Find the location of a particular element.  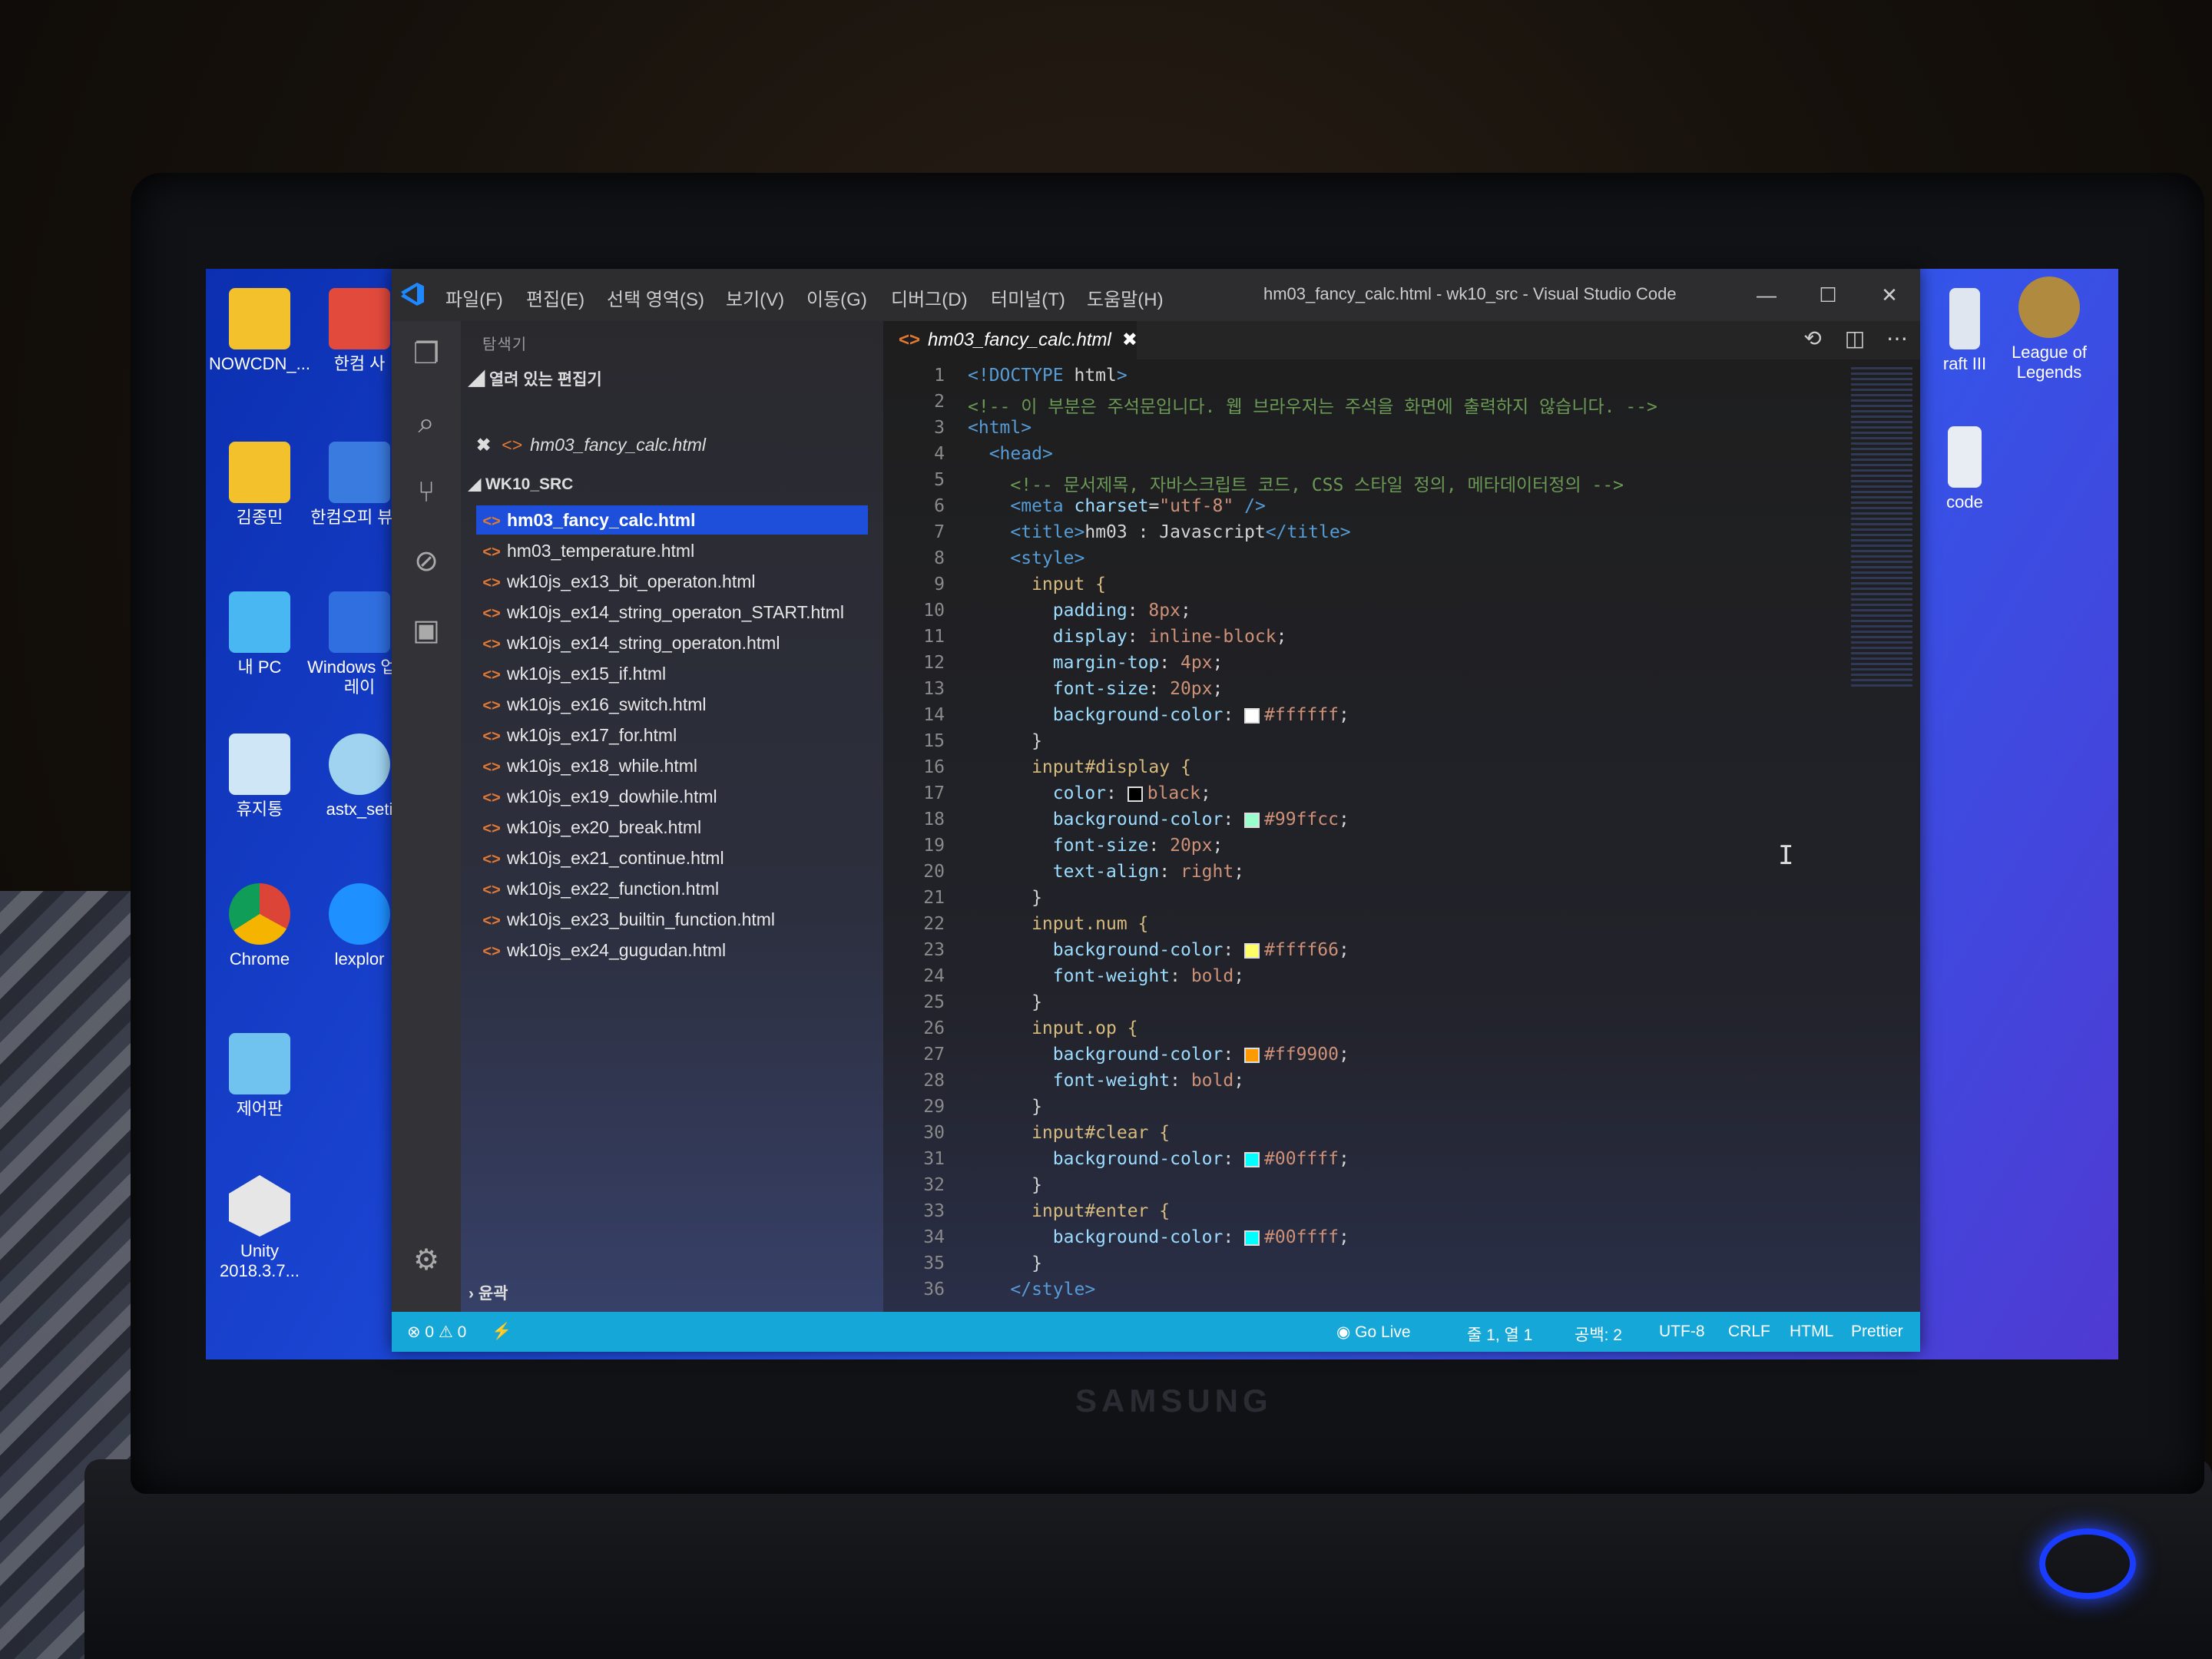

explorer-icon: ❐ is located at coordinates (427, 354).